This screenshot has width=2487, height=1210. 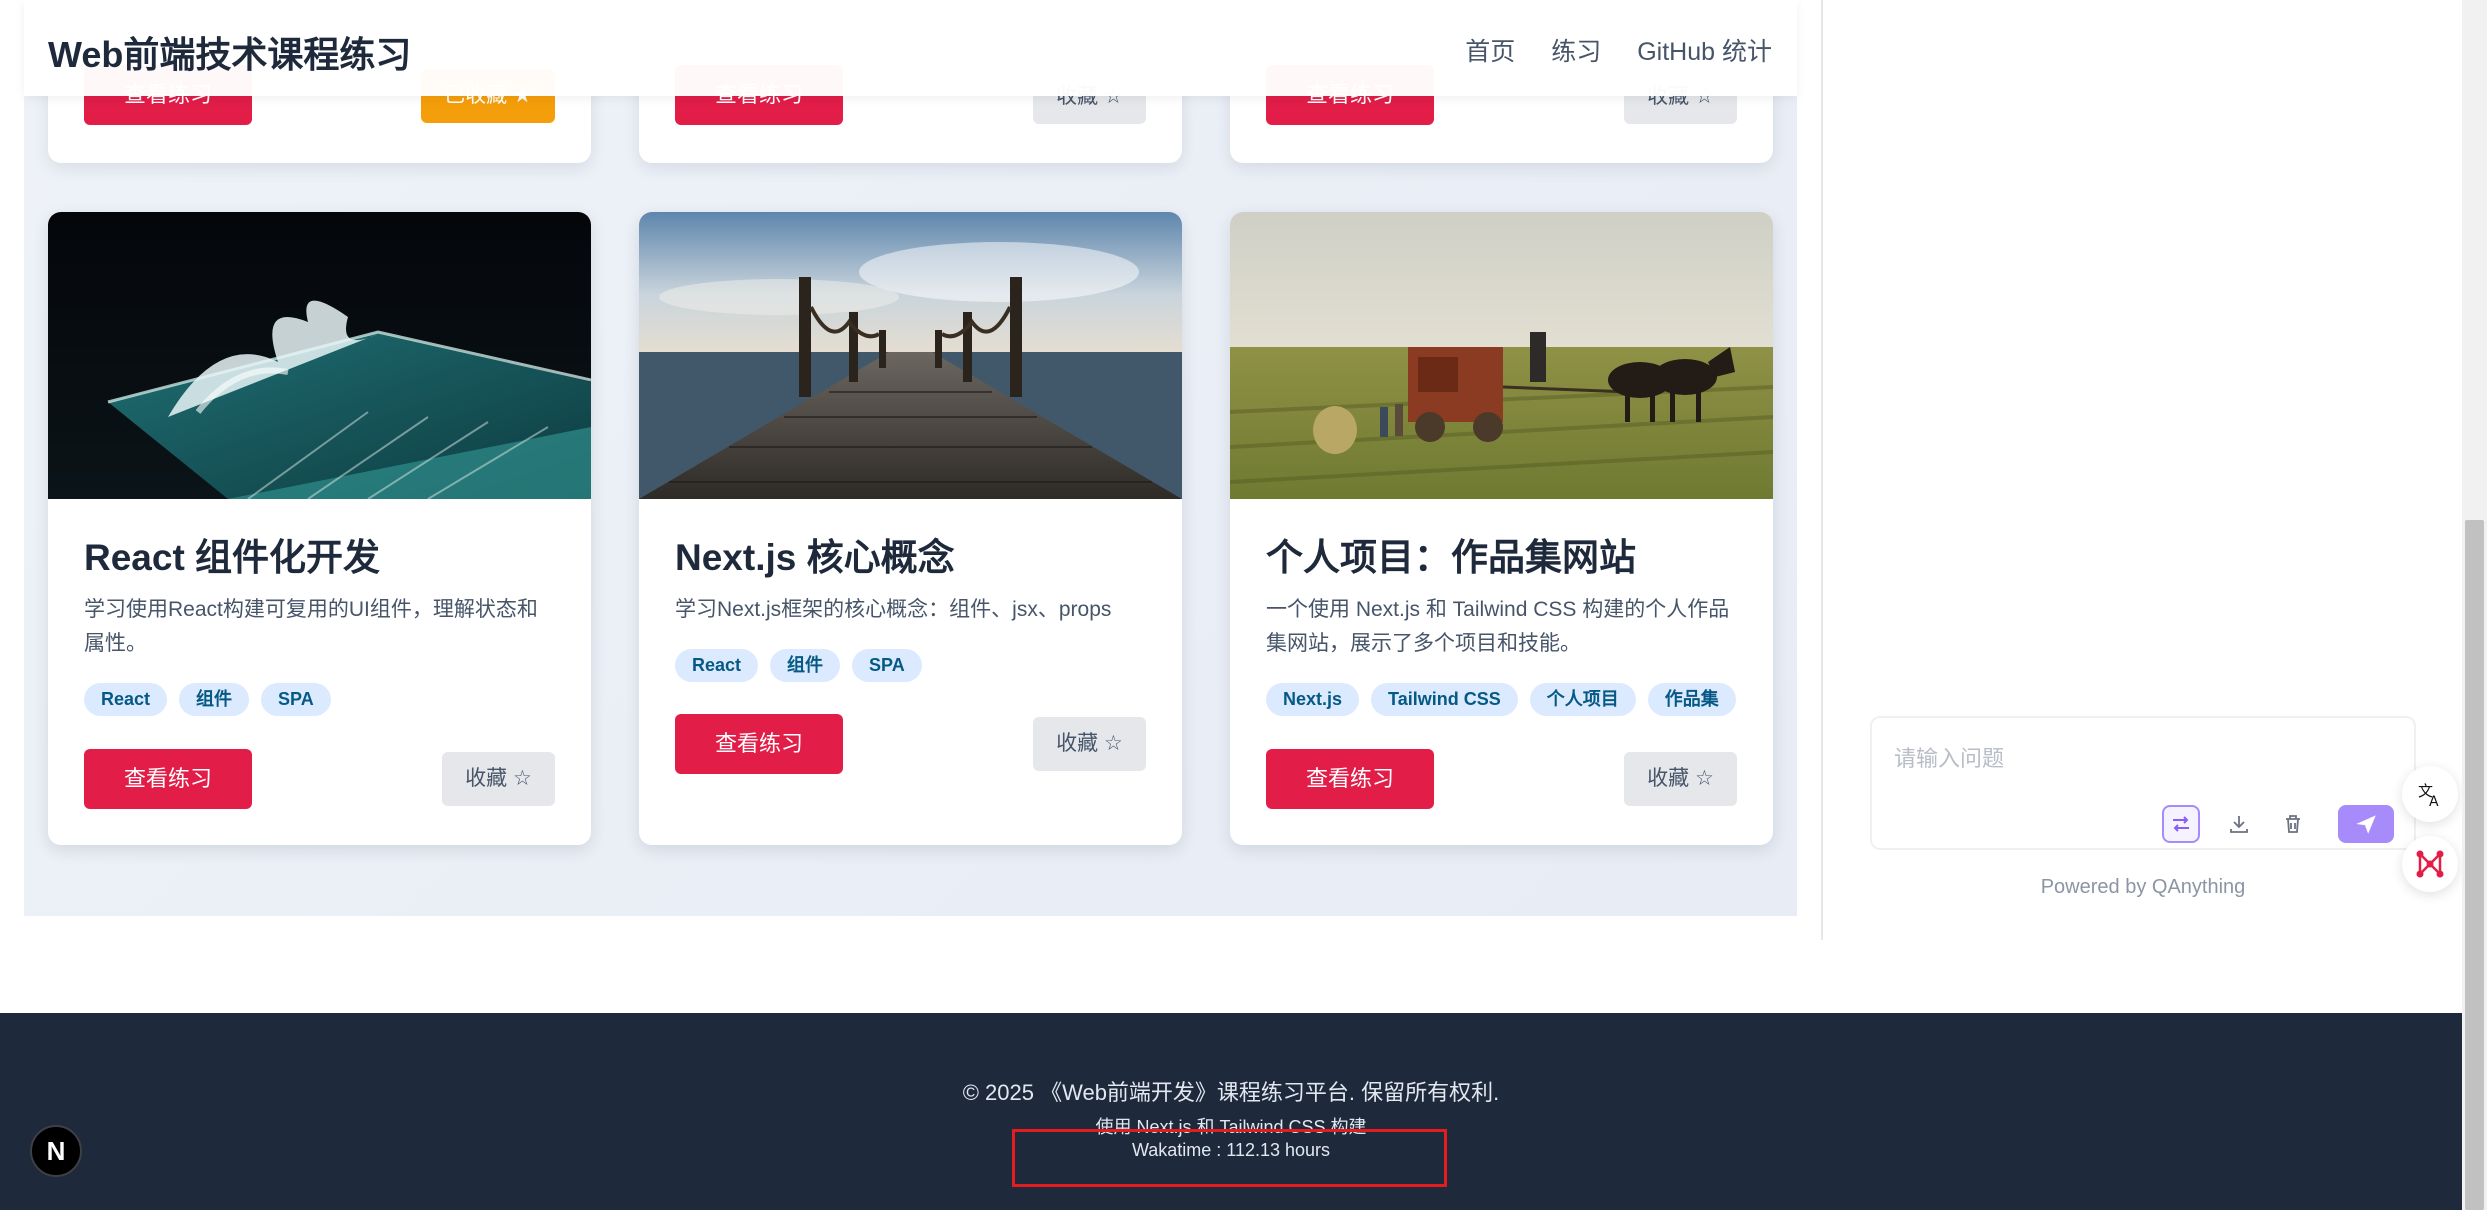 What do you see at coordinates (2474, 865) in the screenshot?
I see `scrollbar-thumb` at bounding box center [2474, 865].